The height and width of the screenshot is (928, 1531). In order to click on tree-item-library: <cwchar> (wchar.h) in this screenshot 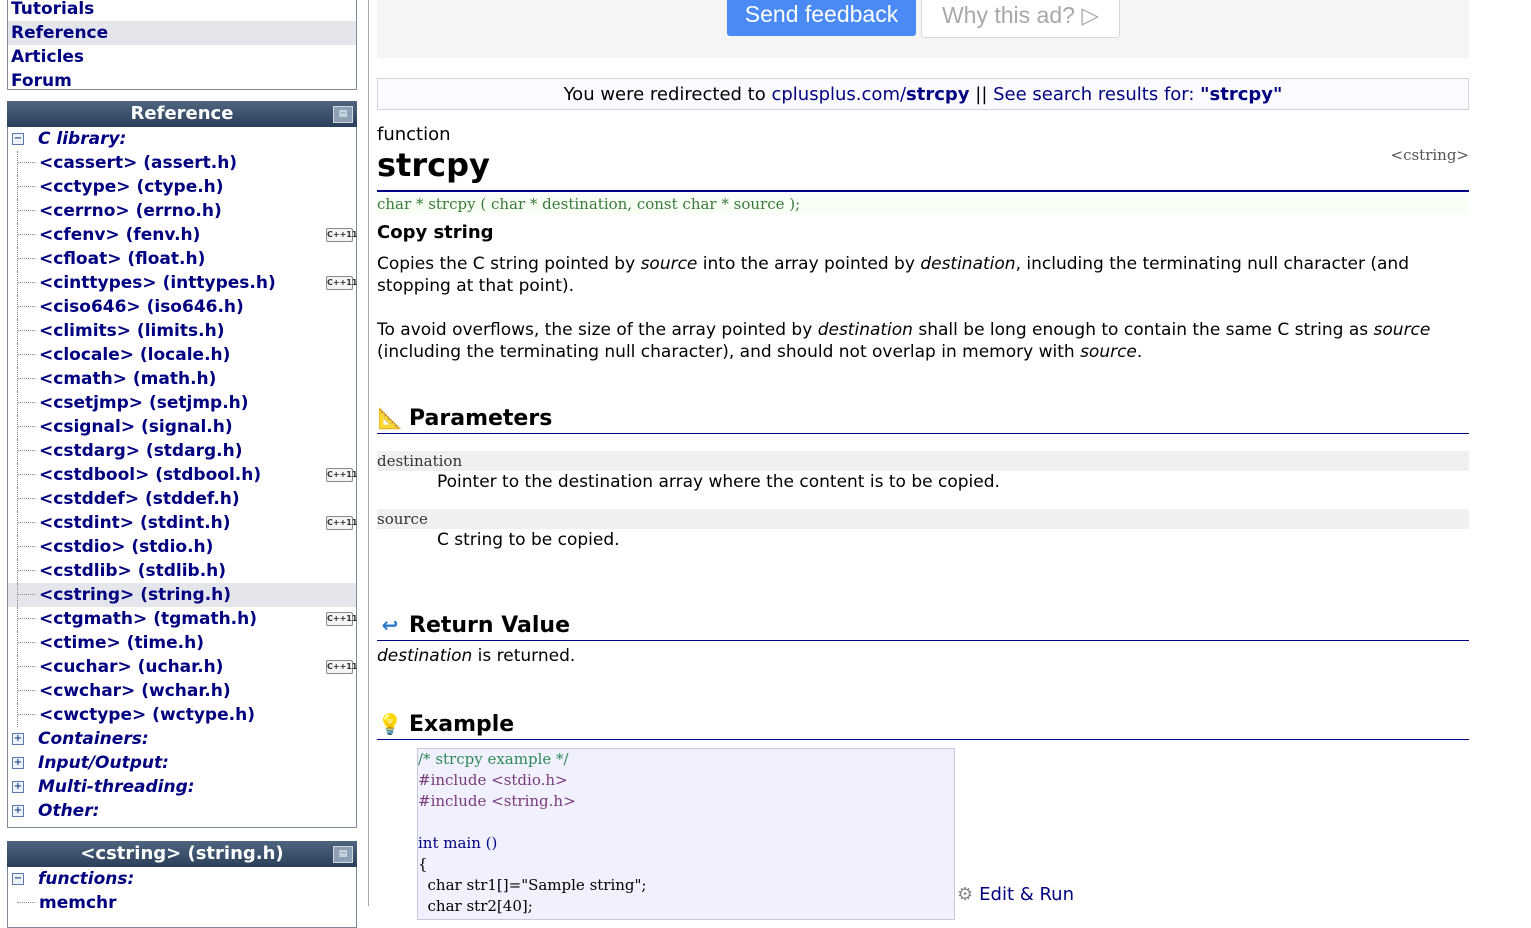, I will do `click(182, 691)`.